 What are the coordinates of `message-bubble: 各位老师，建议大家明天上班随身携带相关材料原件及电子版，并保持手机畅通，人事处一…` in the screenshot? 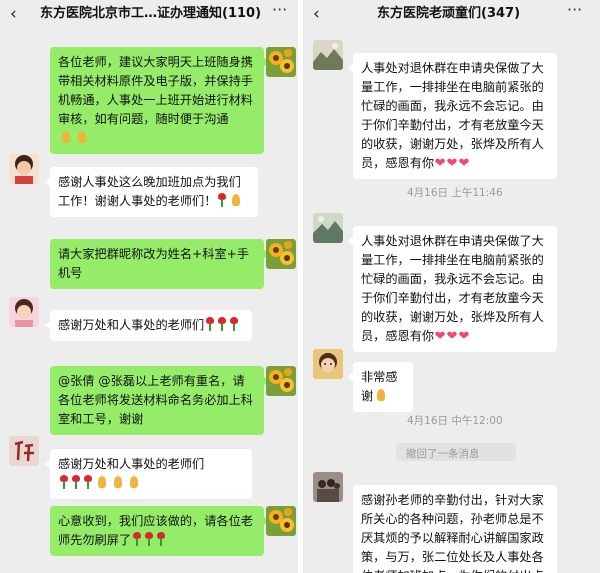 It's located at (159, 100).